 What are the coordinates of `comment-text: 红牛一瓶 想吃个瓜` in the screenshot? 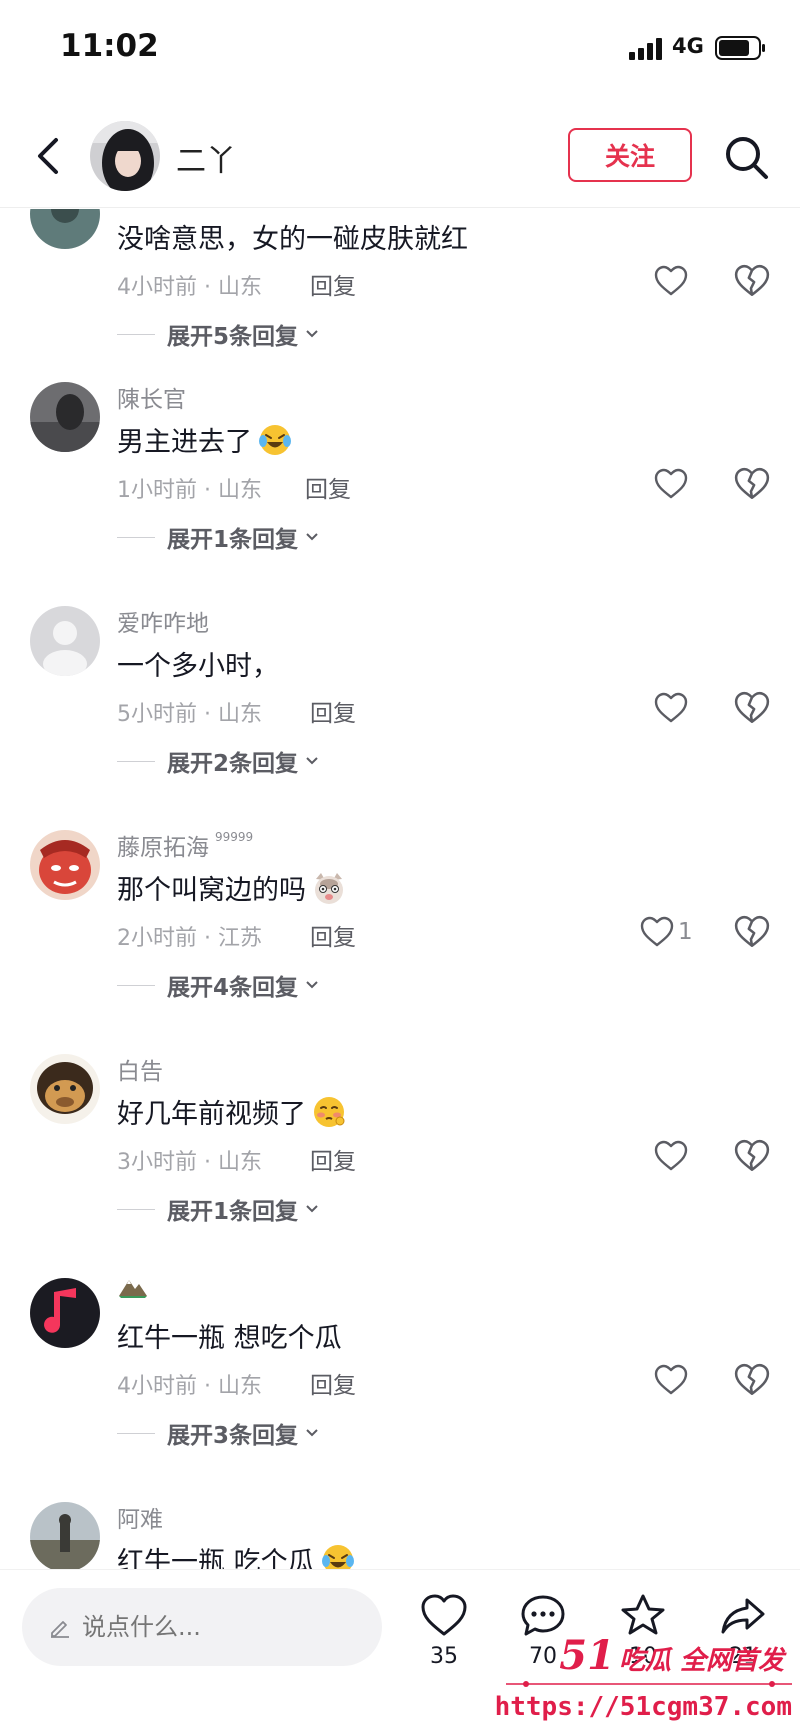 It's located at (229, 1338).